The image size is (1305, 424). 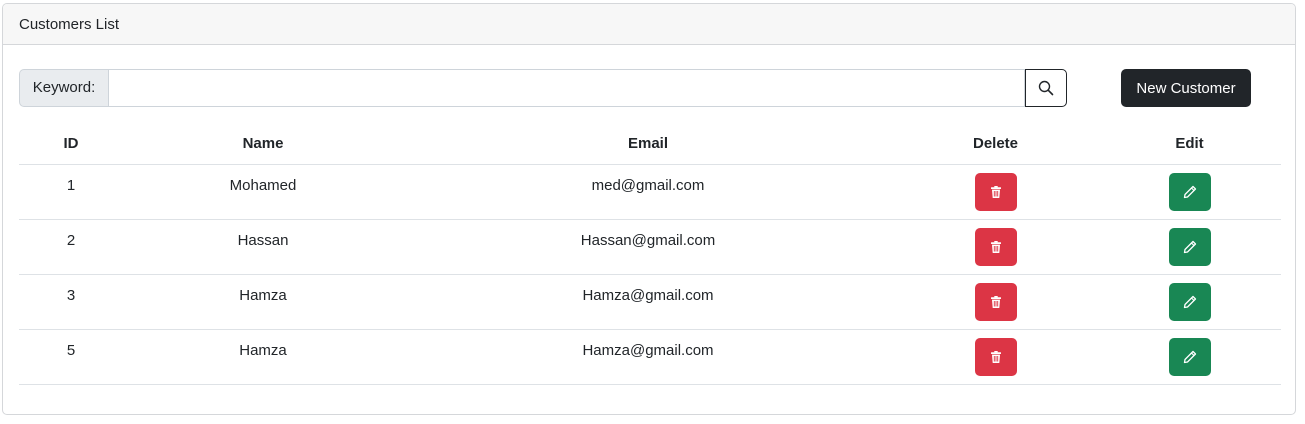 I want to click on search-icon, so click(x=1046, y=88).